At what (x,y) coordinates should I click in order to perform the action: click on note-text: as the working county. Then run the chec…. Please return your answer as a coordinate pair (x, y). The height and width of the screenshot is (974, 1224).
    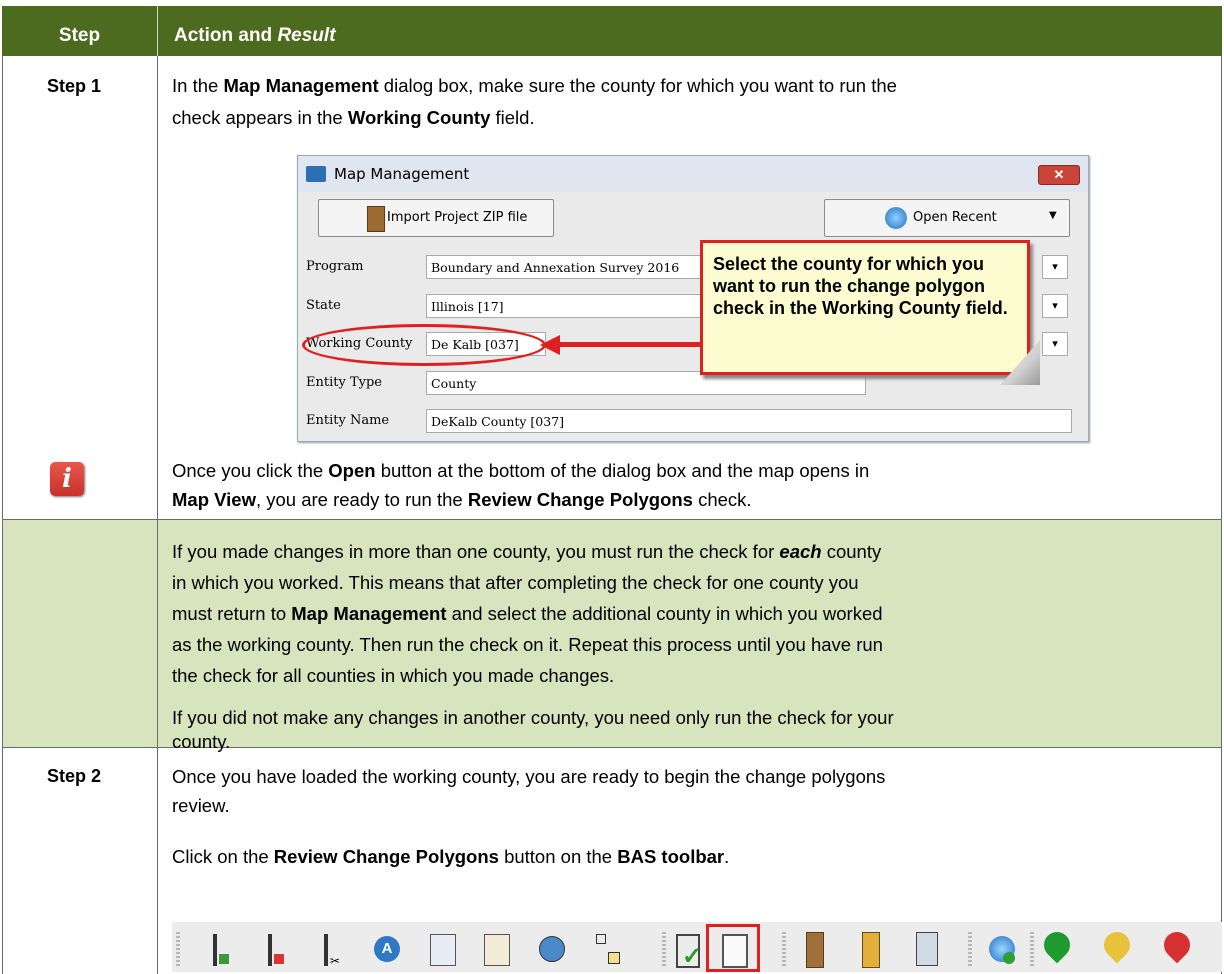
    Looking at the image, I should click on (527, 644).